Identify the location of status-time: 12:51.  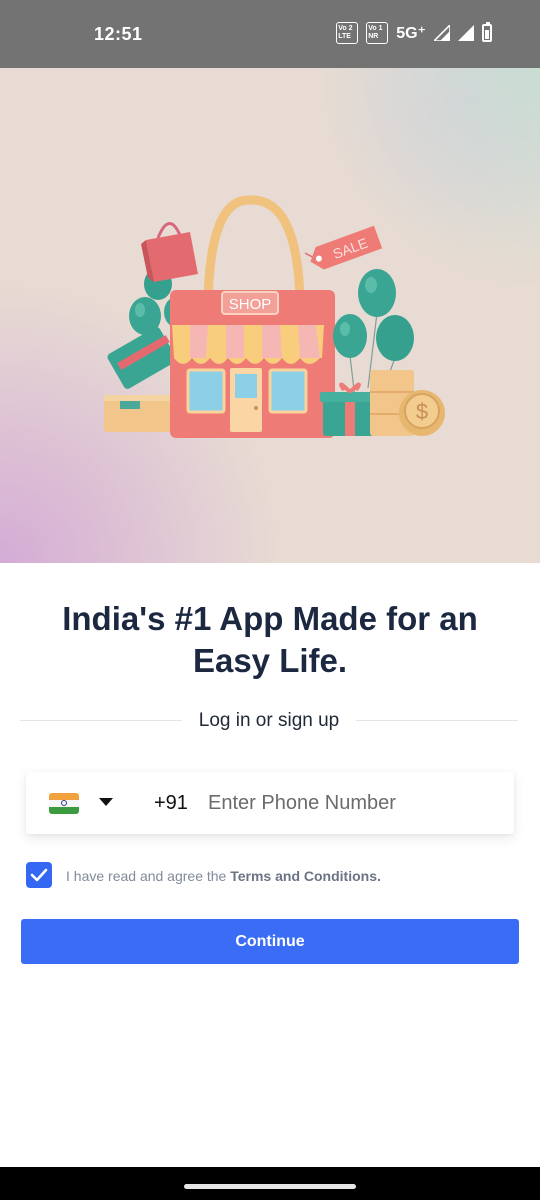
(118, 34).